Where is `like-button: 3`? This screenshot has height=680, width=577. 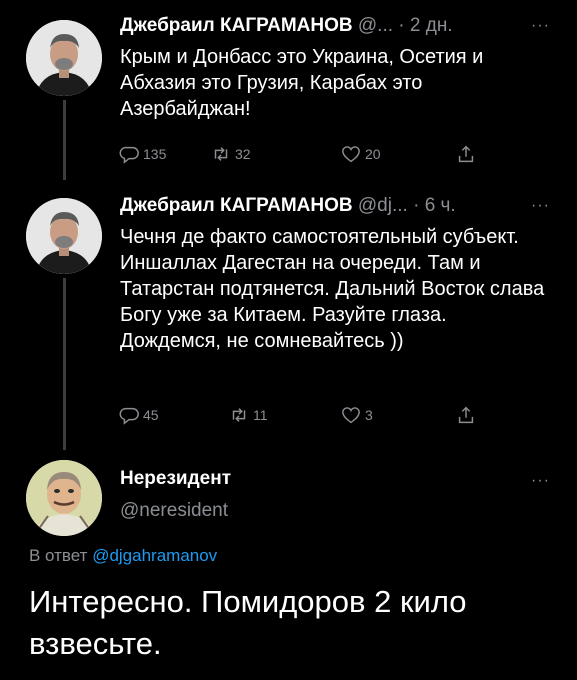
like-button: 3 is located at coordinates (356, 415).